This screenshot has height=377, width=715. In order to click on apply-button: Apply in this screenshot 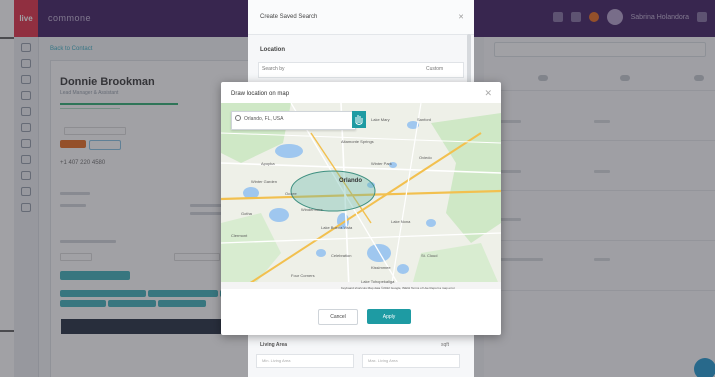, I will do `click(389, 316)`.